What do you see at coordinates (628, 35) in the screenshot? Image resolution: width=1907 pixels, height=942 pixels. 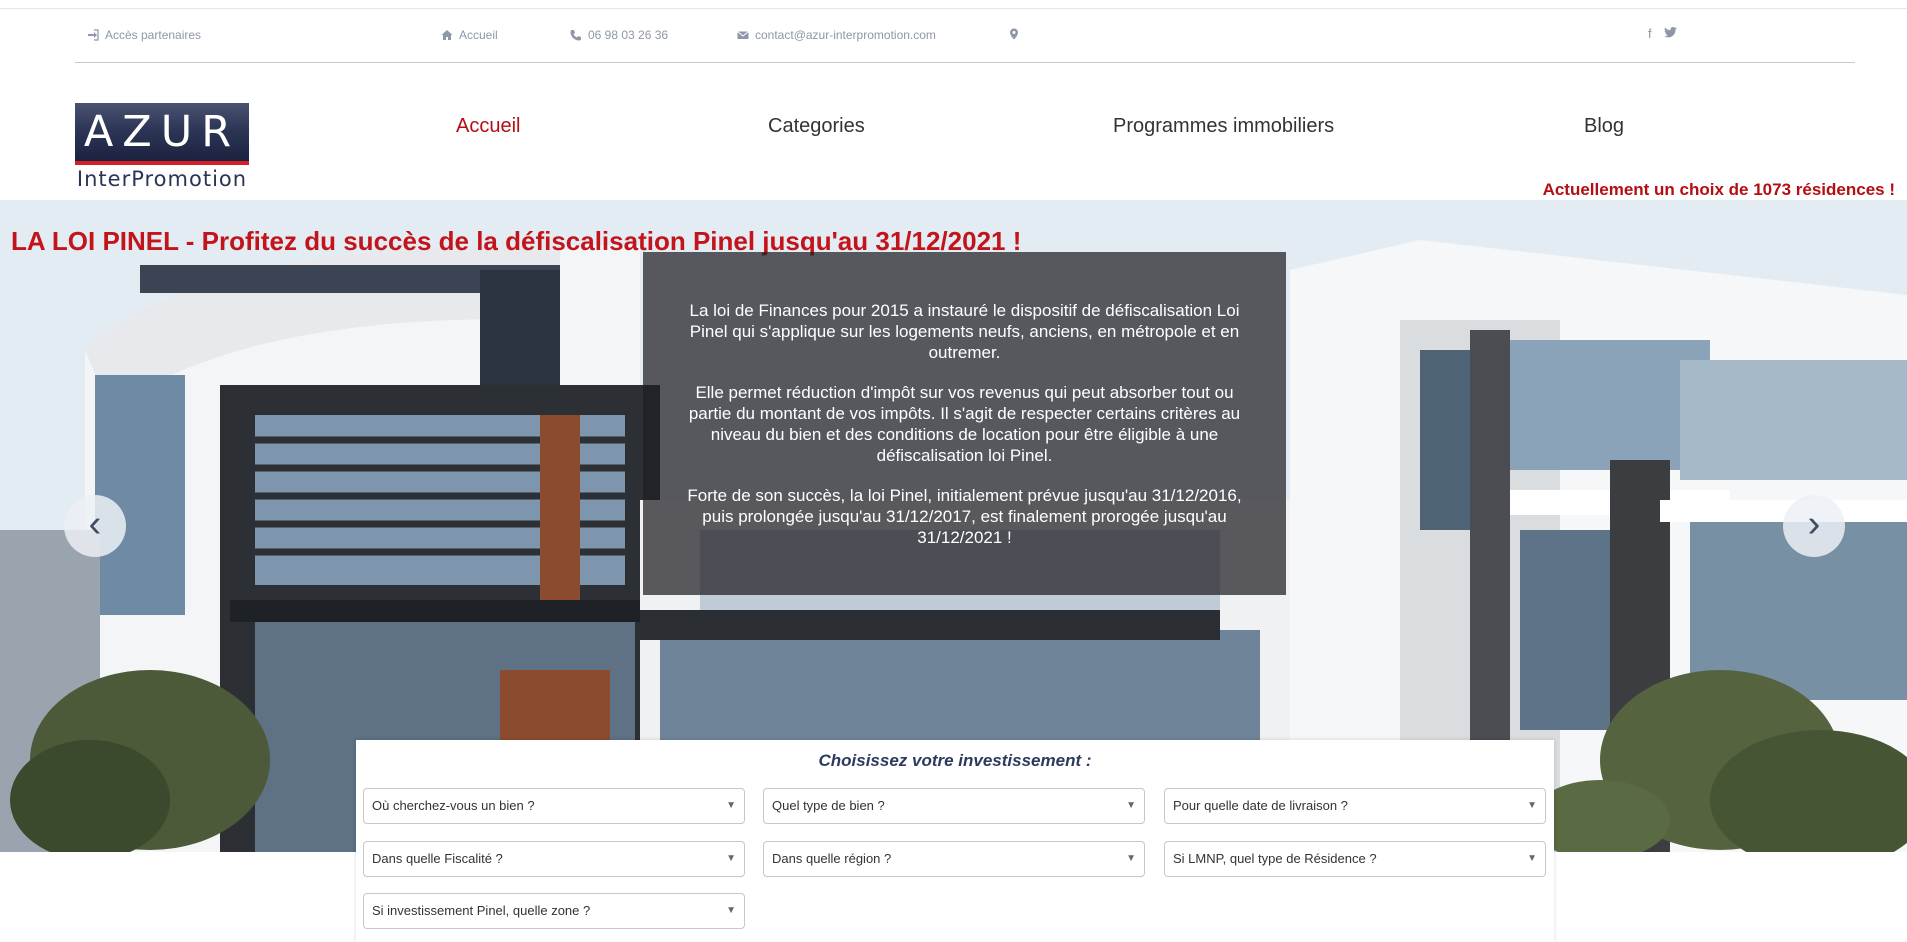 I see `phone-number: 06 98 03 26 36` at bounding box center [628, 35].